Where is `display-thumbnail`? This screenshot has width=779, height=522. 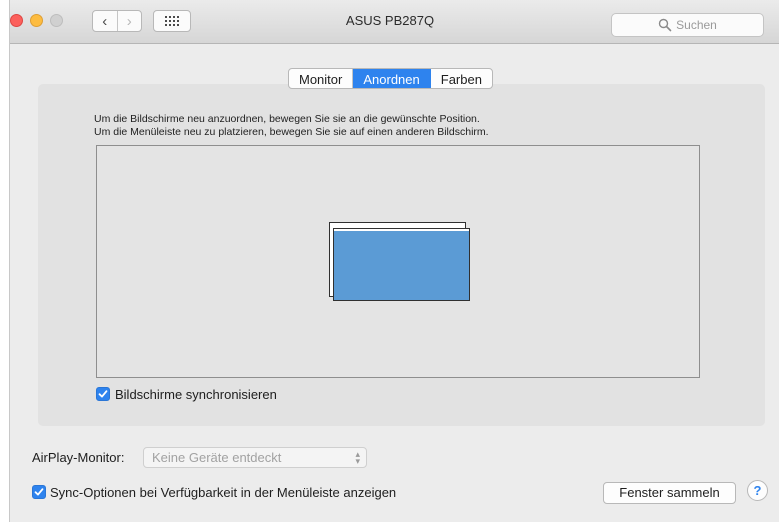
display-thumbnail is located at coordinates (401, 264).